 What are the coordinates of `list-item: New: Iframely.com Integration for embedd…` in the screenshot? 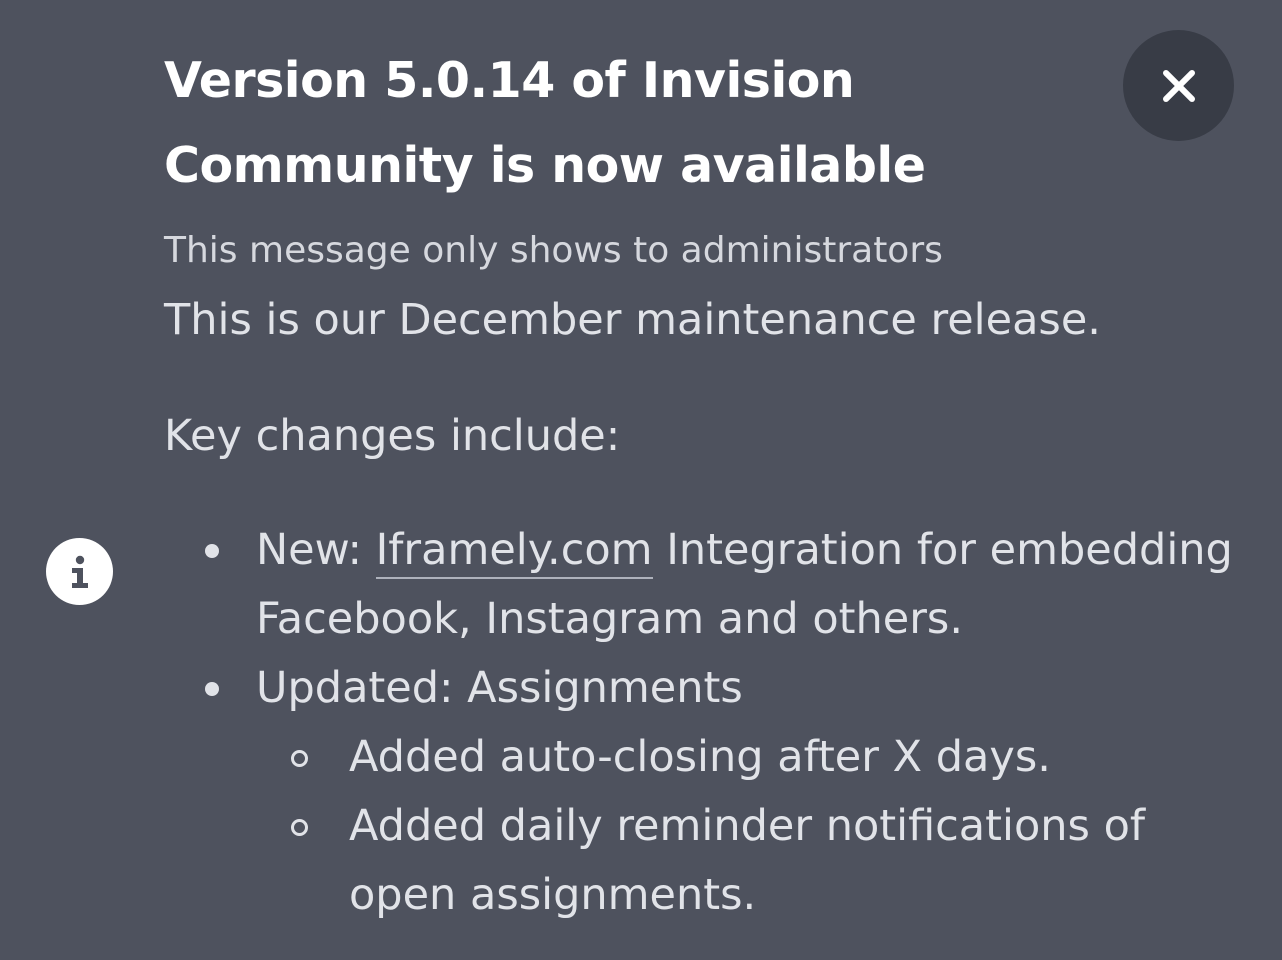 It's located at (704, 585).